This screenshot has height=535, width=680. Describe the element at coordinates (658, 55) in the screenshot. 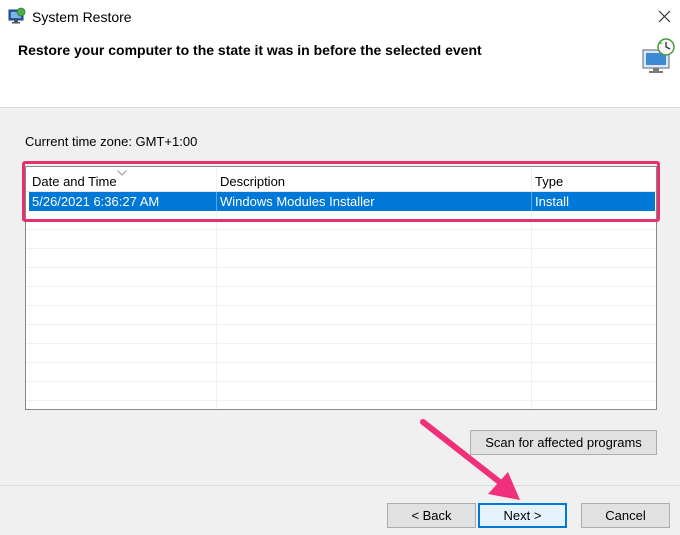

I see `monitor-restore-icon` at that location.